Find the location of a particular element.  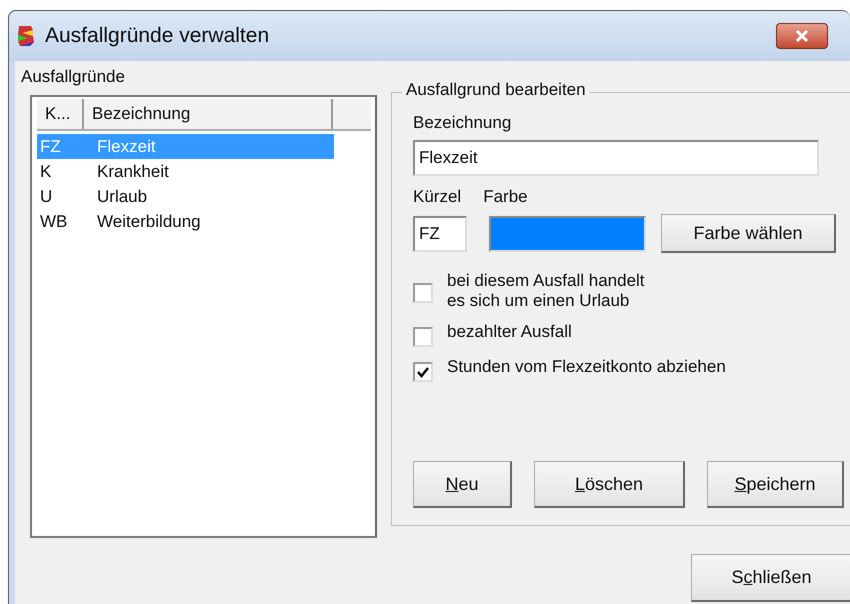

close-button is located at coordinates (802, 36).